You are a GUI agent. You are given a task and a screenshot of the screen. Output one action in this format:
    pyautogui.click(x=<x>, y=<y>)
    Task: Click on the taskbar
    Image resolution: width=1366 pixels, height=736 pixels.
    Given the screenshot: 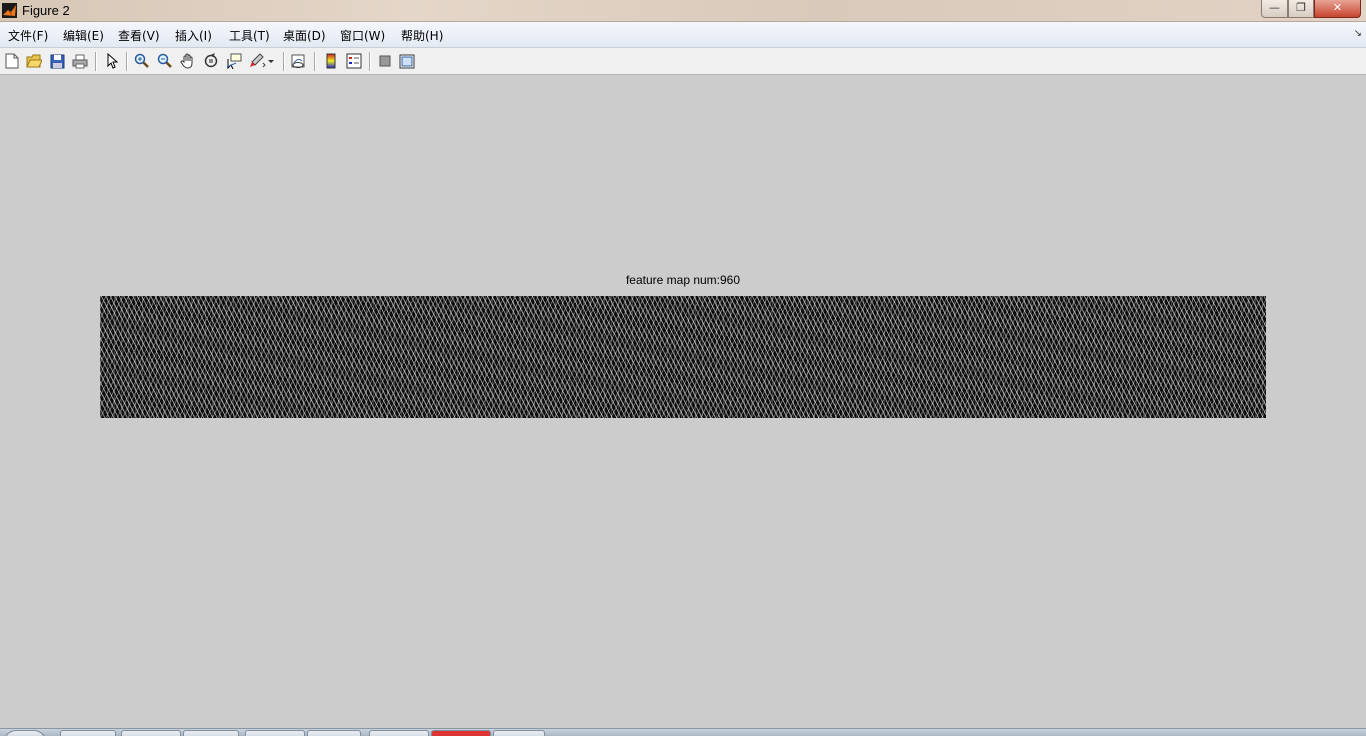 What is the action you would take?
    pyautogui.click(x=683, y=732)
    